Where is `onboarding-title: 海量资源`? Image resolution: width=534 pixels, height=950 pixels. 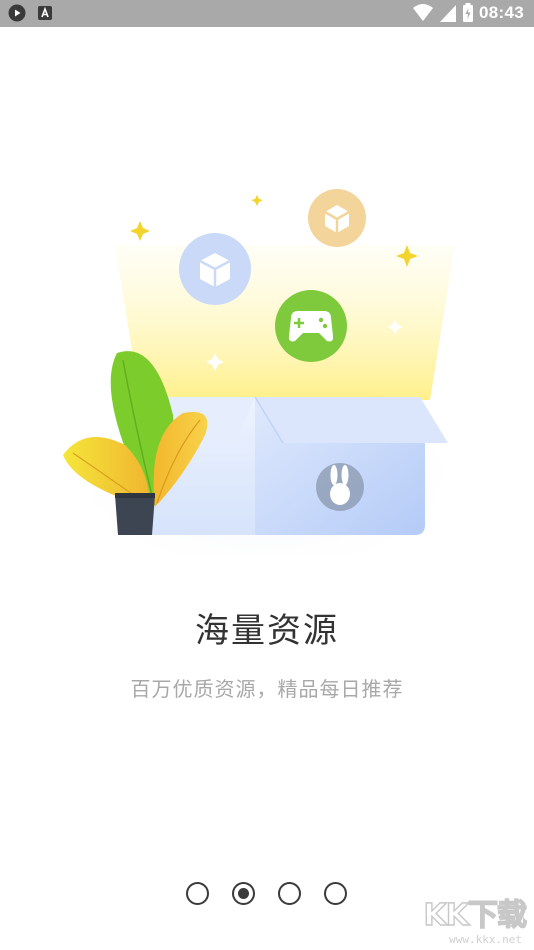 onboarding-title: 海量资源 is located at coordinates (267, 631).